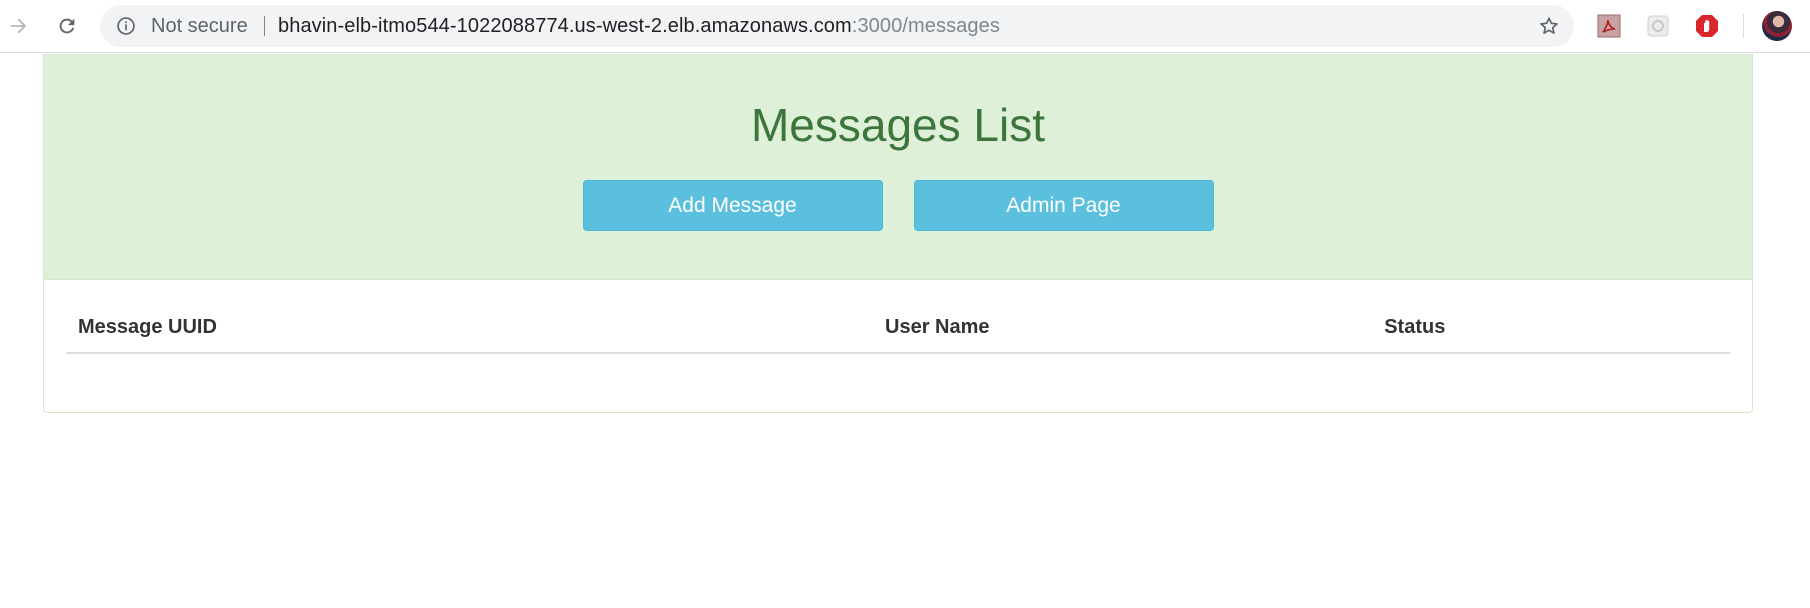 The image size is (1810, 608). What do you see at coordinates (1123, 330) in the screenshot?
I see `column-header-user-name: User Name` at bounding box center [1123, 330].